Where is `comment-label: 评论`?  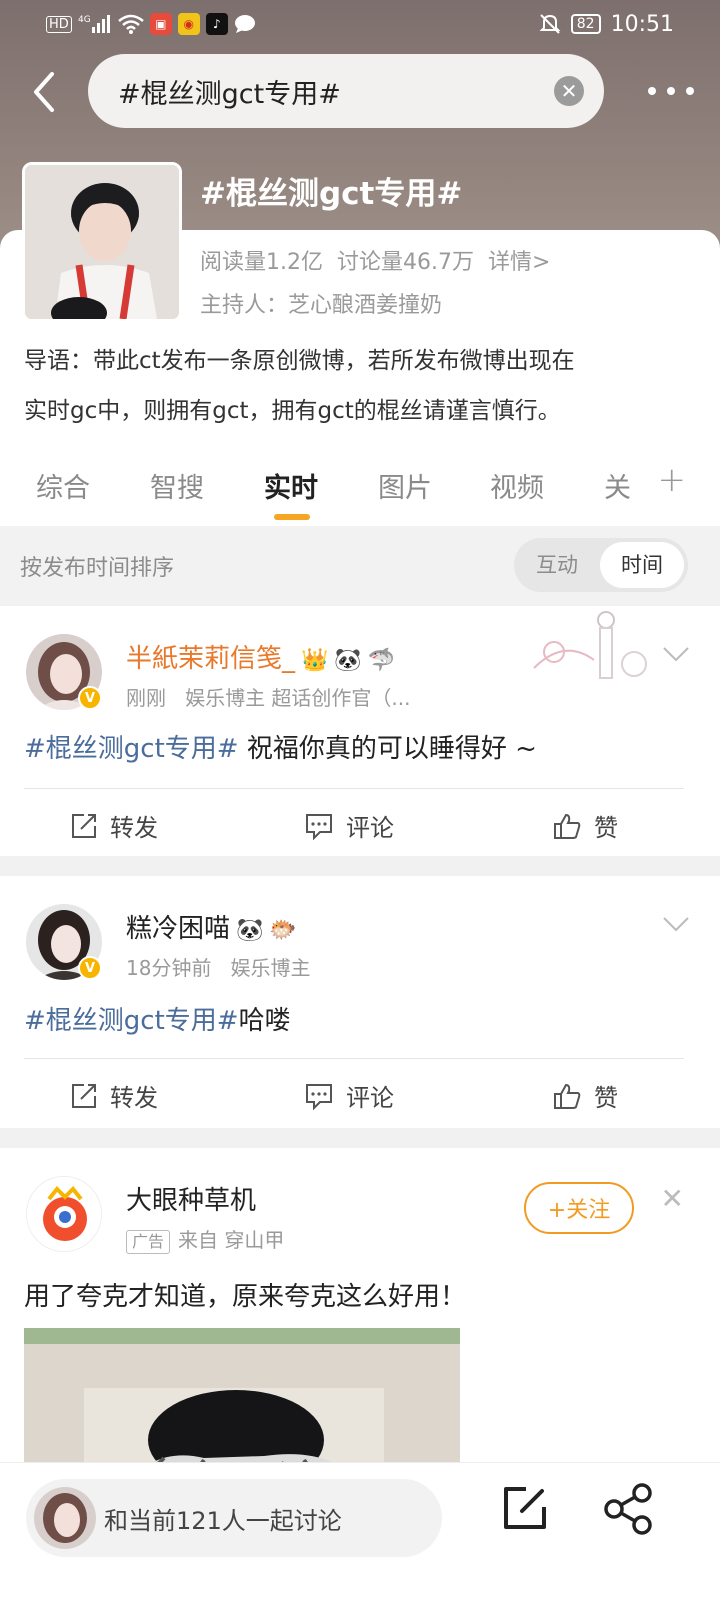
comment-label: 评论 is located at coordinates (370, 1098).